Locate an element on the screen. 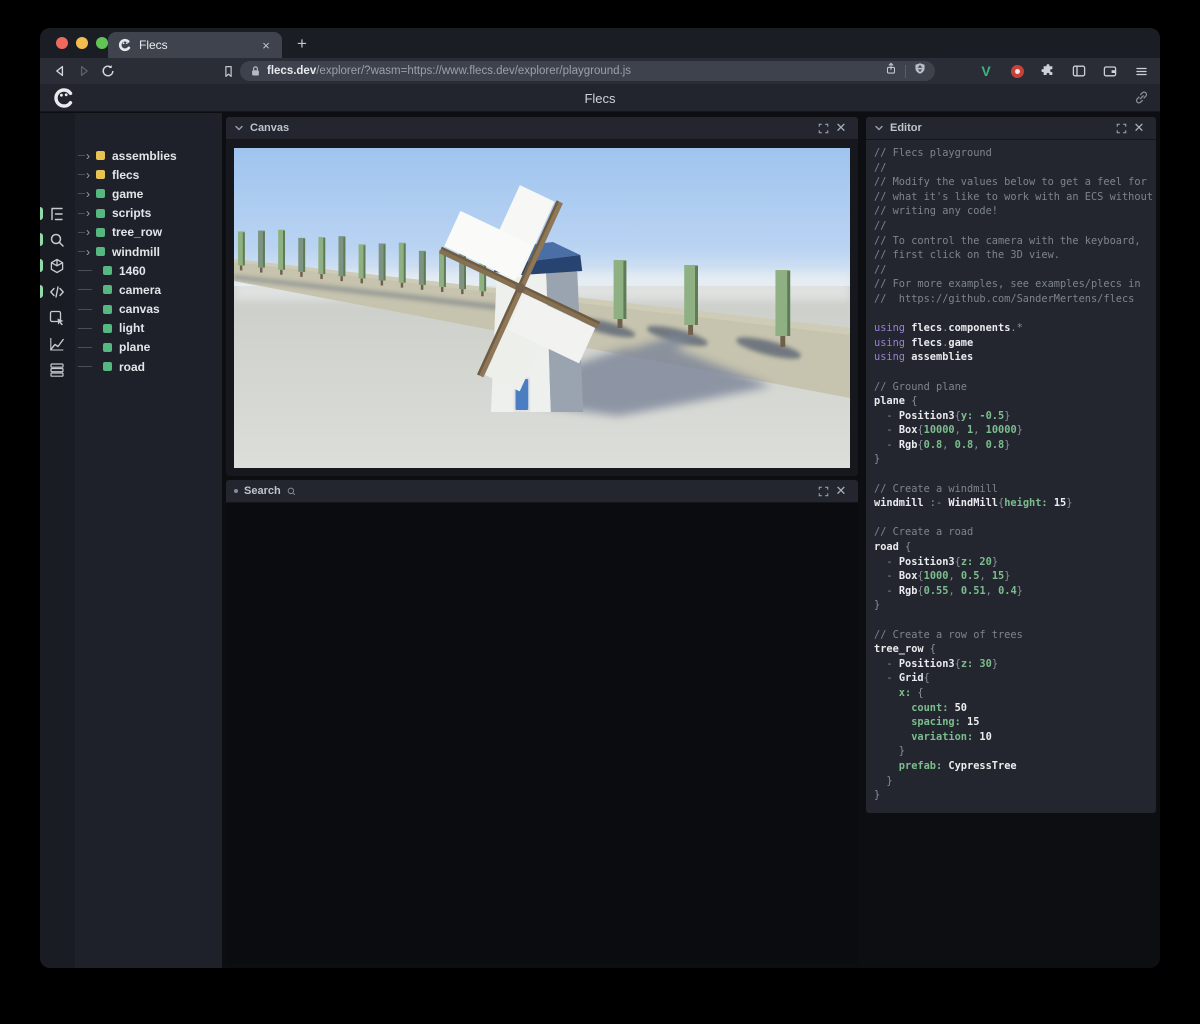 The image size is (1200, 1024). code-line: // Create a windmill is located at coordinates (936, 488).